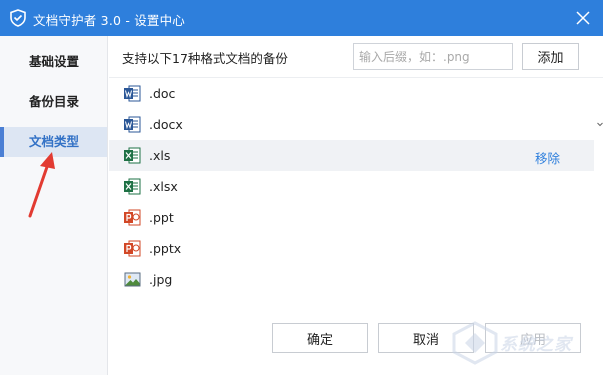 This screenshot has height=375, width=603. Describe the element at coordinates (351, 279) in the screenshot. I see `list-item: .jpg` at that location.